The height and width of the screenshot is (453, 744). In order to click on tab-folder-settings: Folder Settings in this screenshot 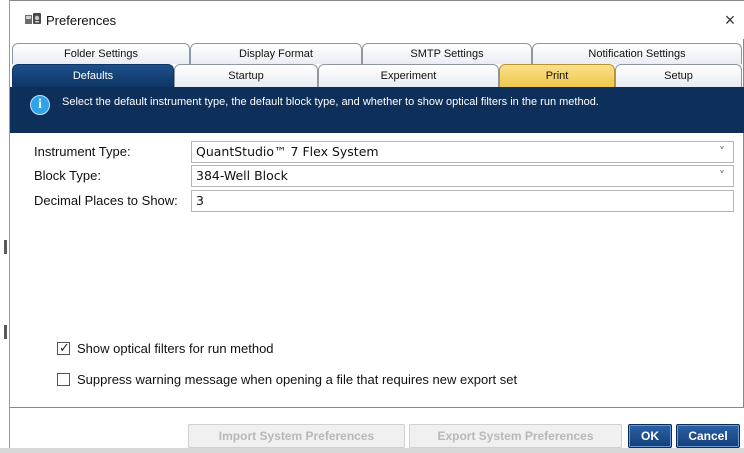, I will do `click(101, 53)`.